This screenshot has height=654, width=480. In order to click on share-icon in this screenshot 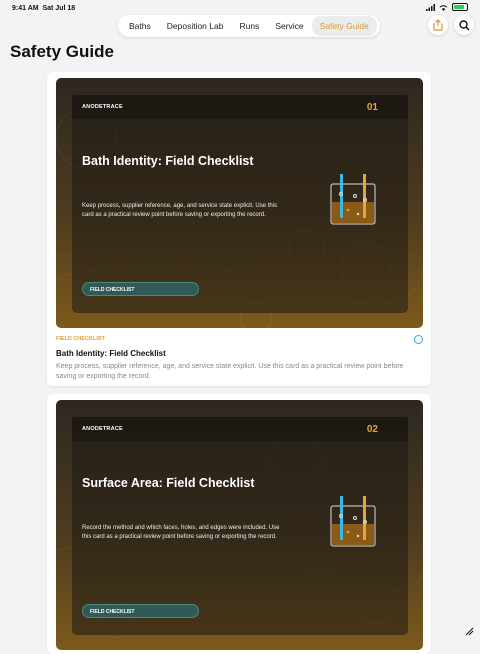, I will do `click(438, 25)`.